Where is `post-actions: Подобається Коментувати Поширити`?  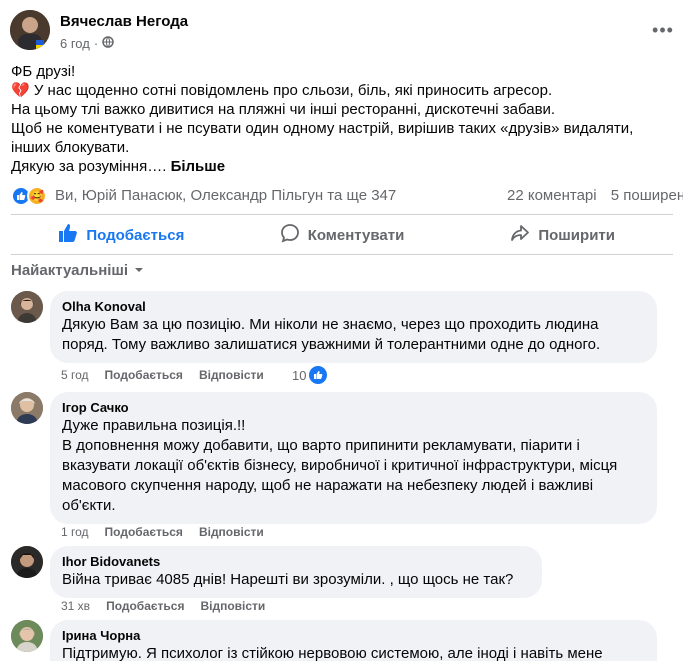 post-actions: Подобається Коментувати Поширити is located at coordinates (342, 235).